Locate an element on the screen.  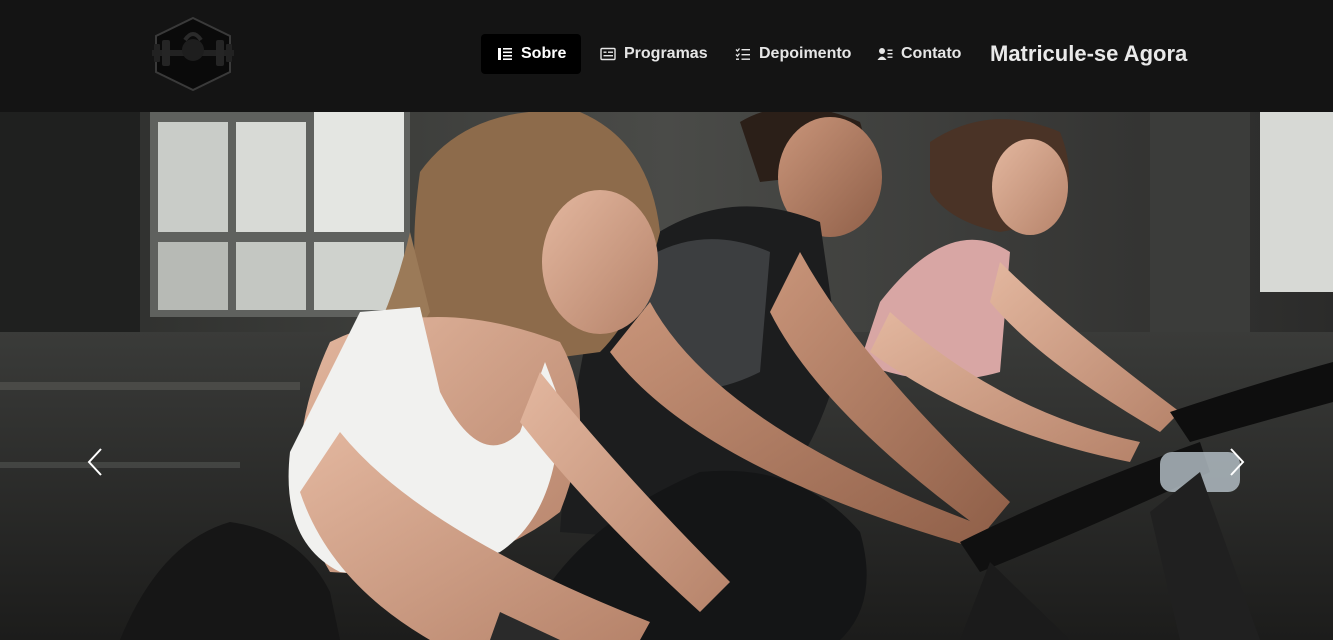
nav-item-depoimento: Depoimento is located at coordinates (793, 54).